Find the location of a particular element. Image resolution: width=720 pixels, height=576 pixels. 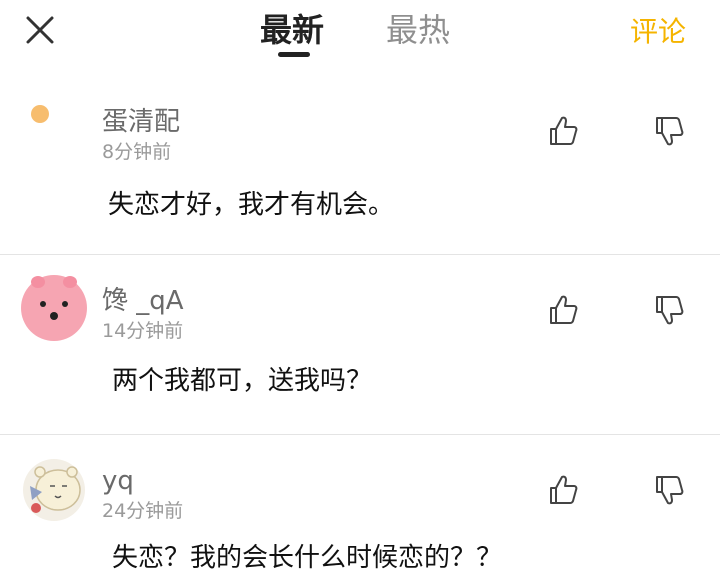

tab-hot: 最热 is located at coordinates (418, 30).